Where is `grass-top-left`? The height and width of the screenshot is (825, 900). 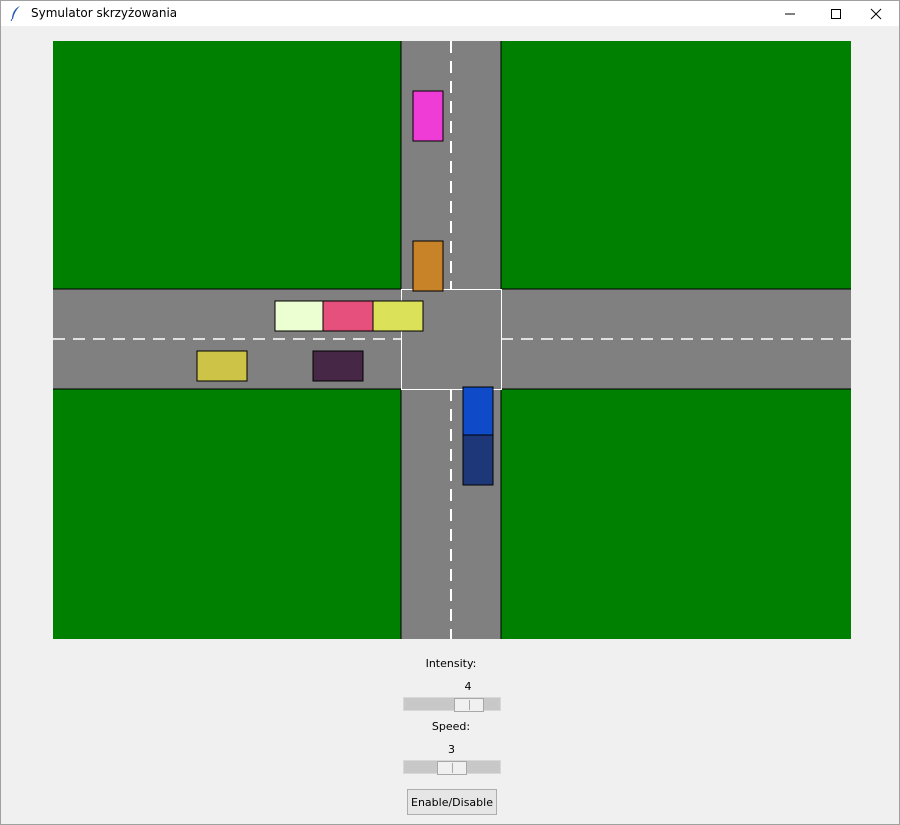
grass-top-left is located at coordinates (227, 165).